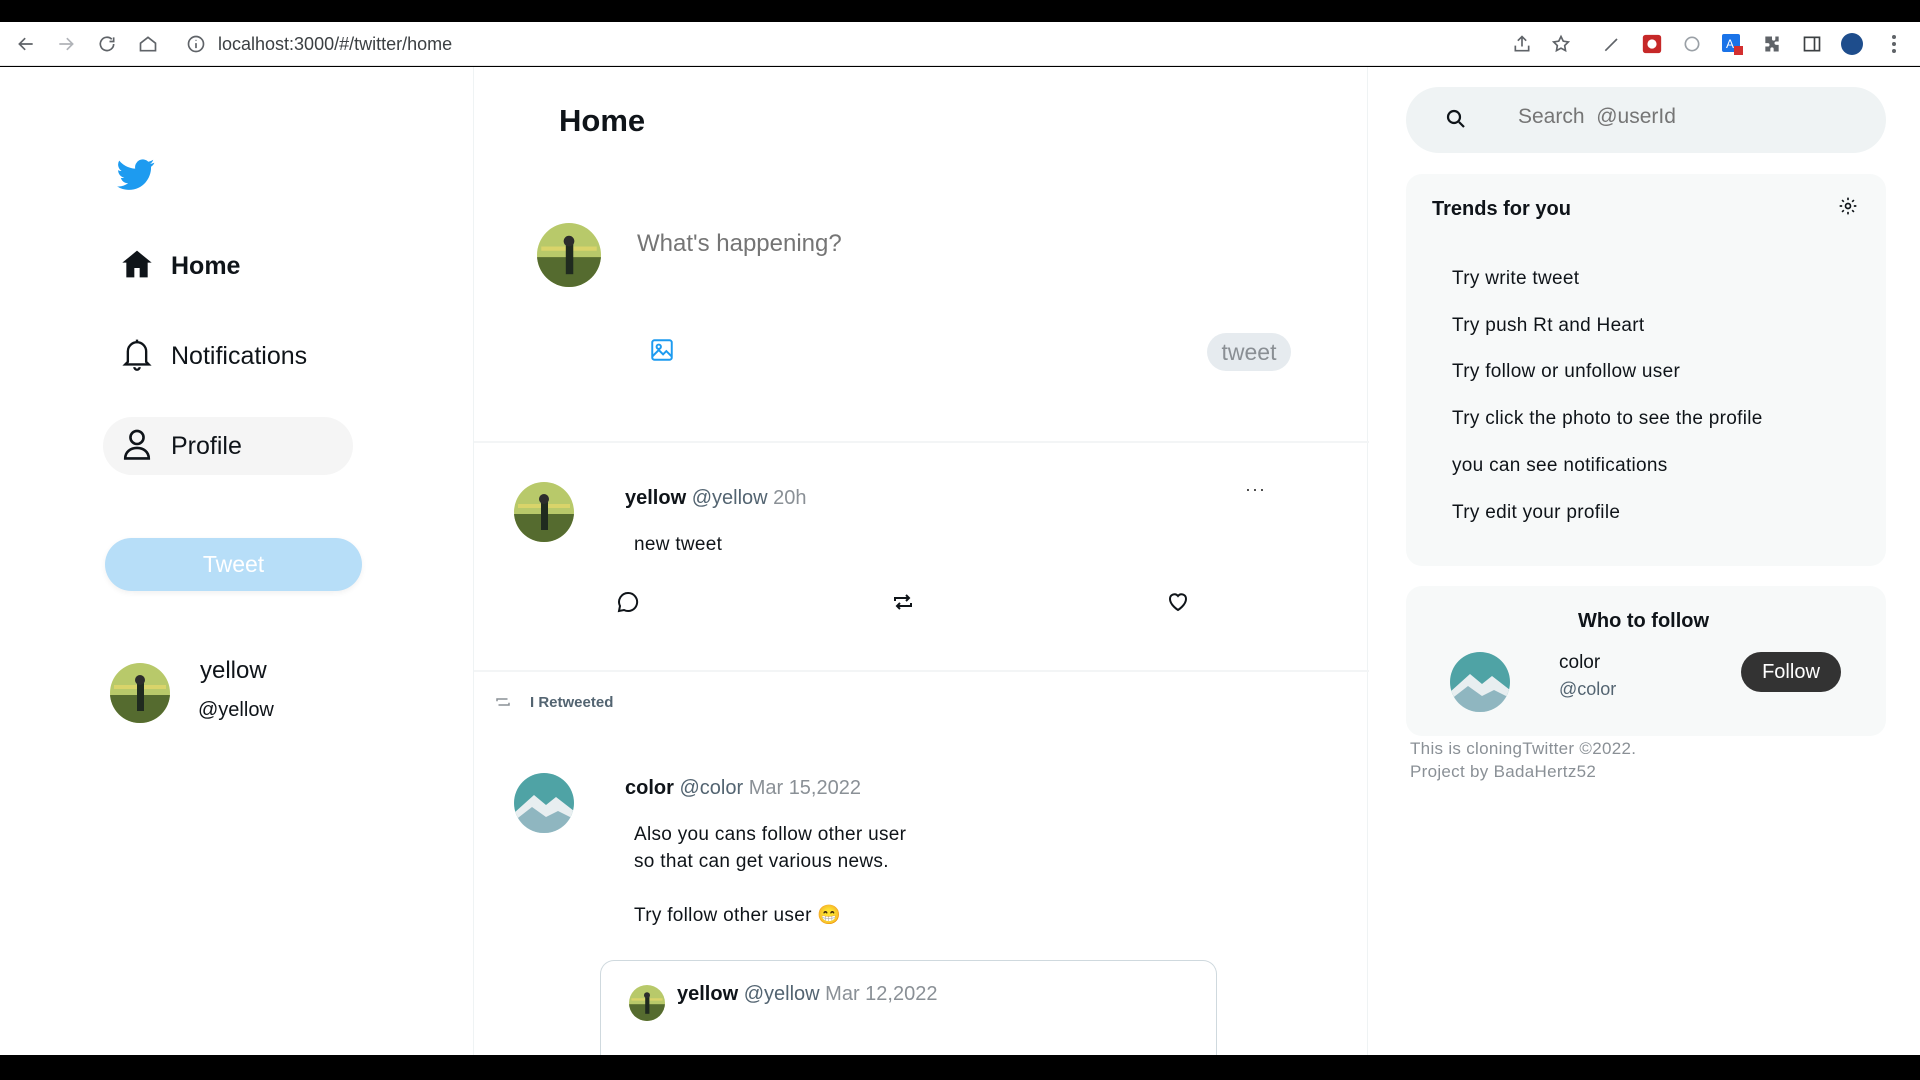  What do you see at coordinates (206, 445) in the screenshot?
I see `sidebar-item-label: Profile` at bounding box center [206, 445].